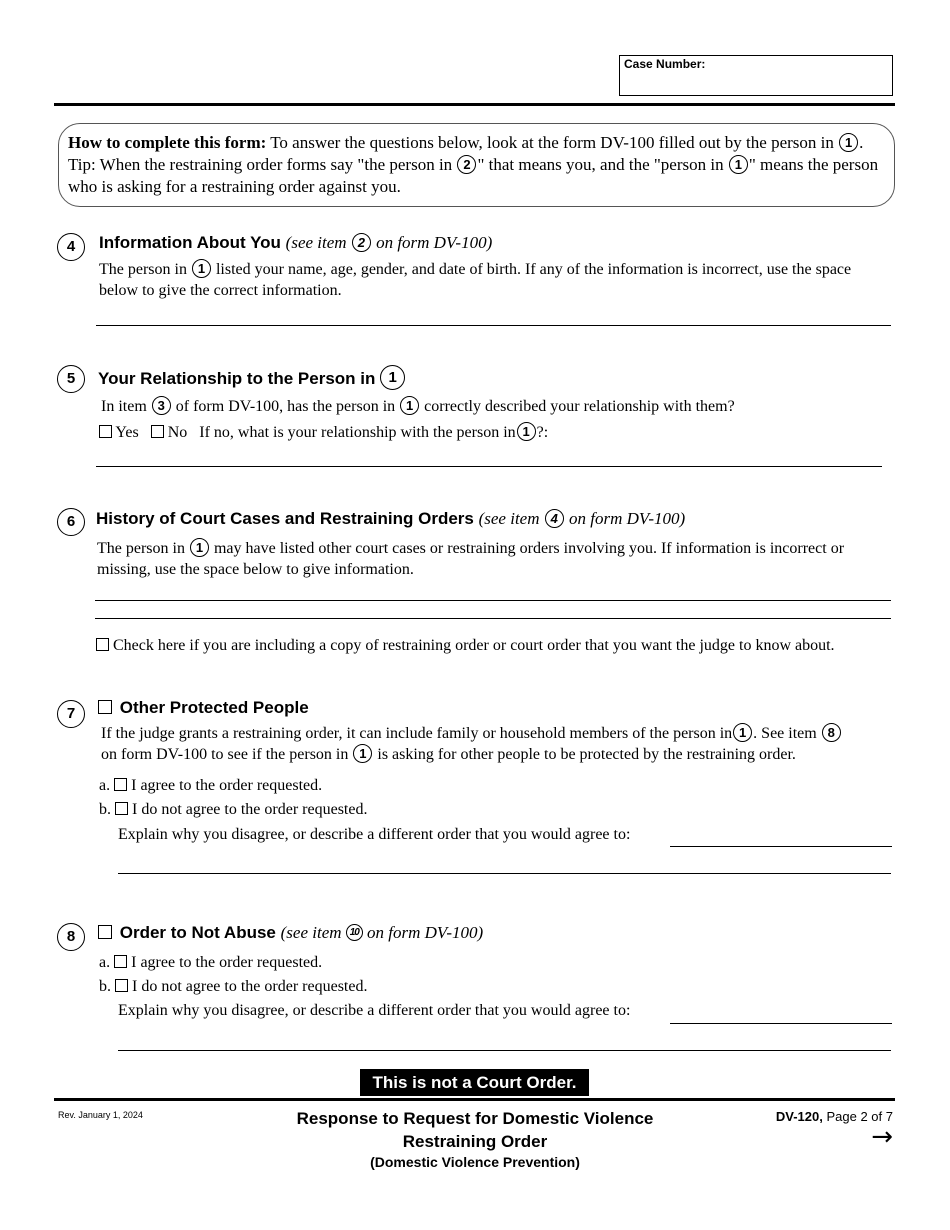 The width and height of the screenshot is (950, 1230). I want to click on item-number-7: 7, so click(71, 714).